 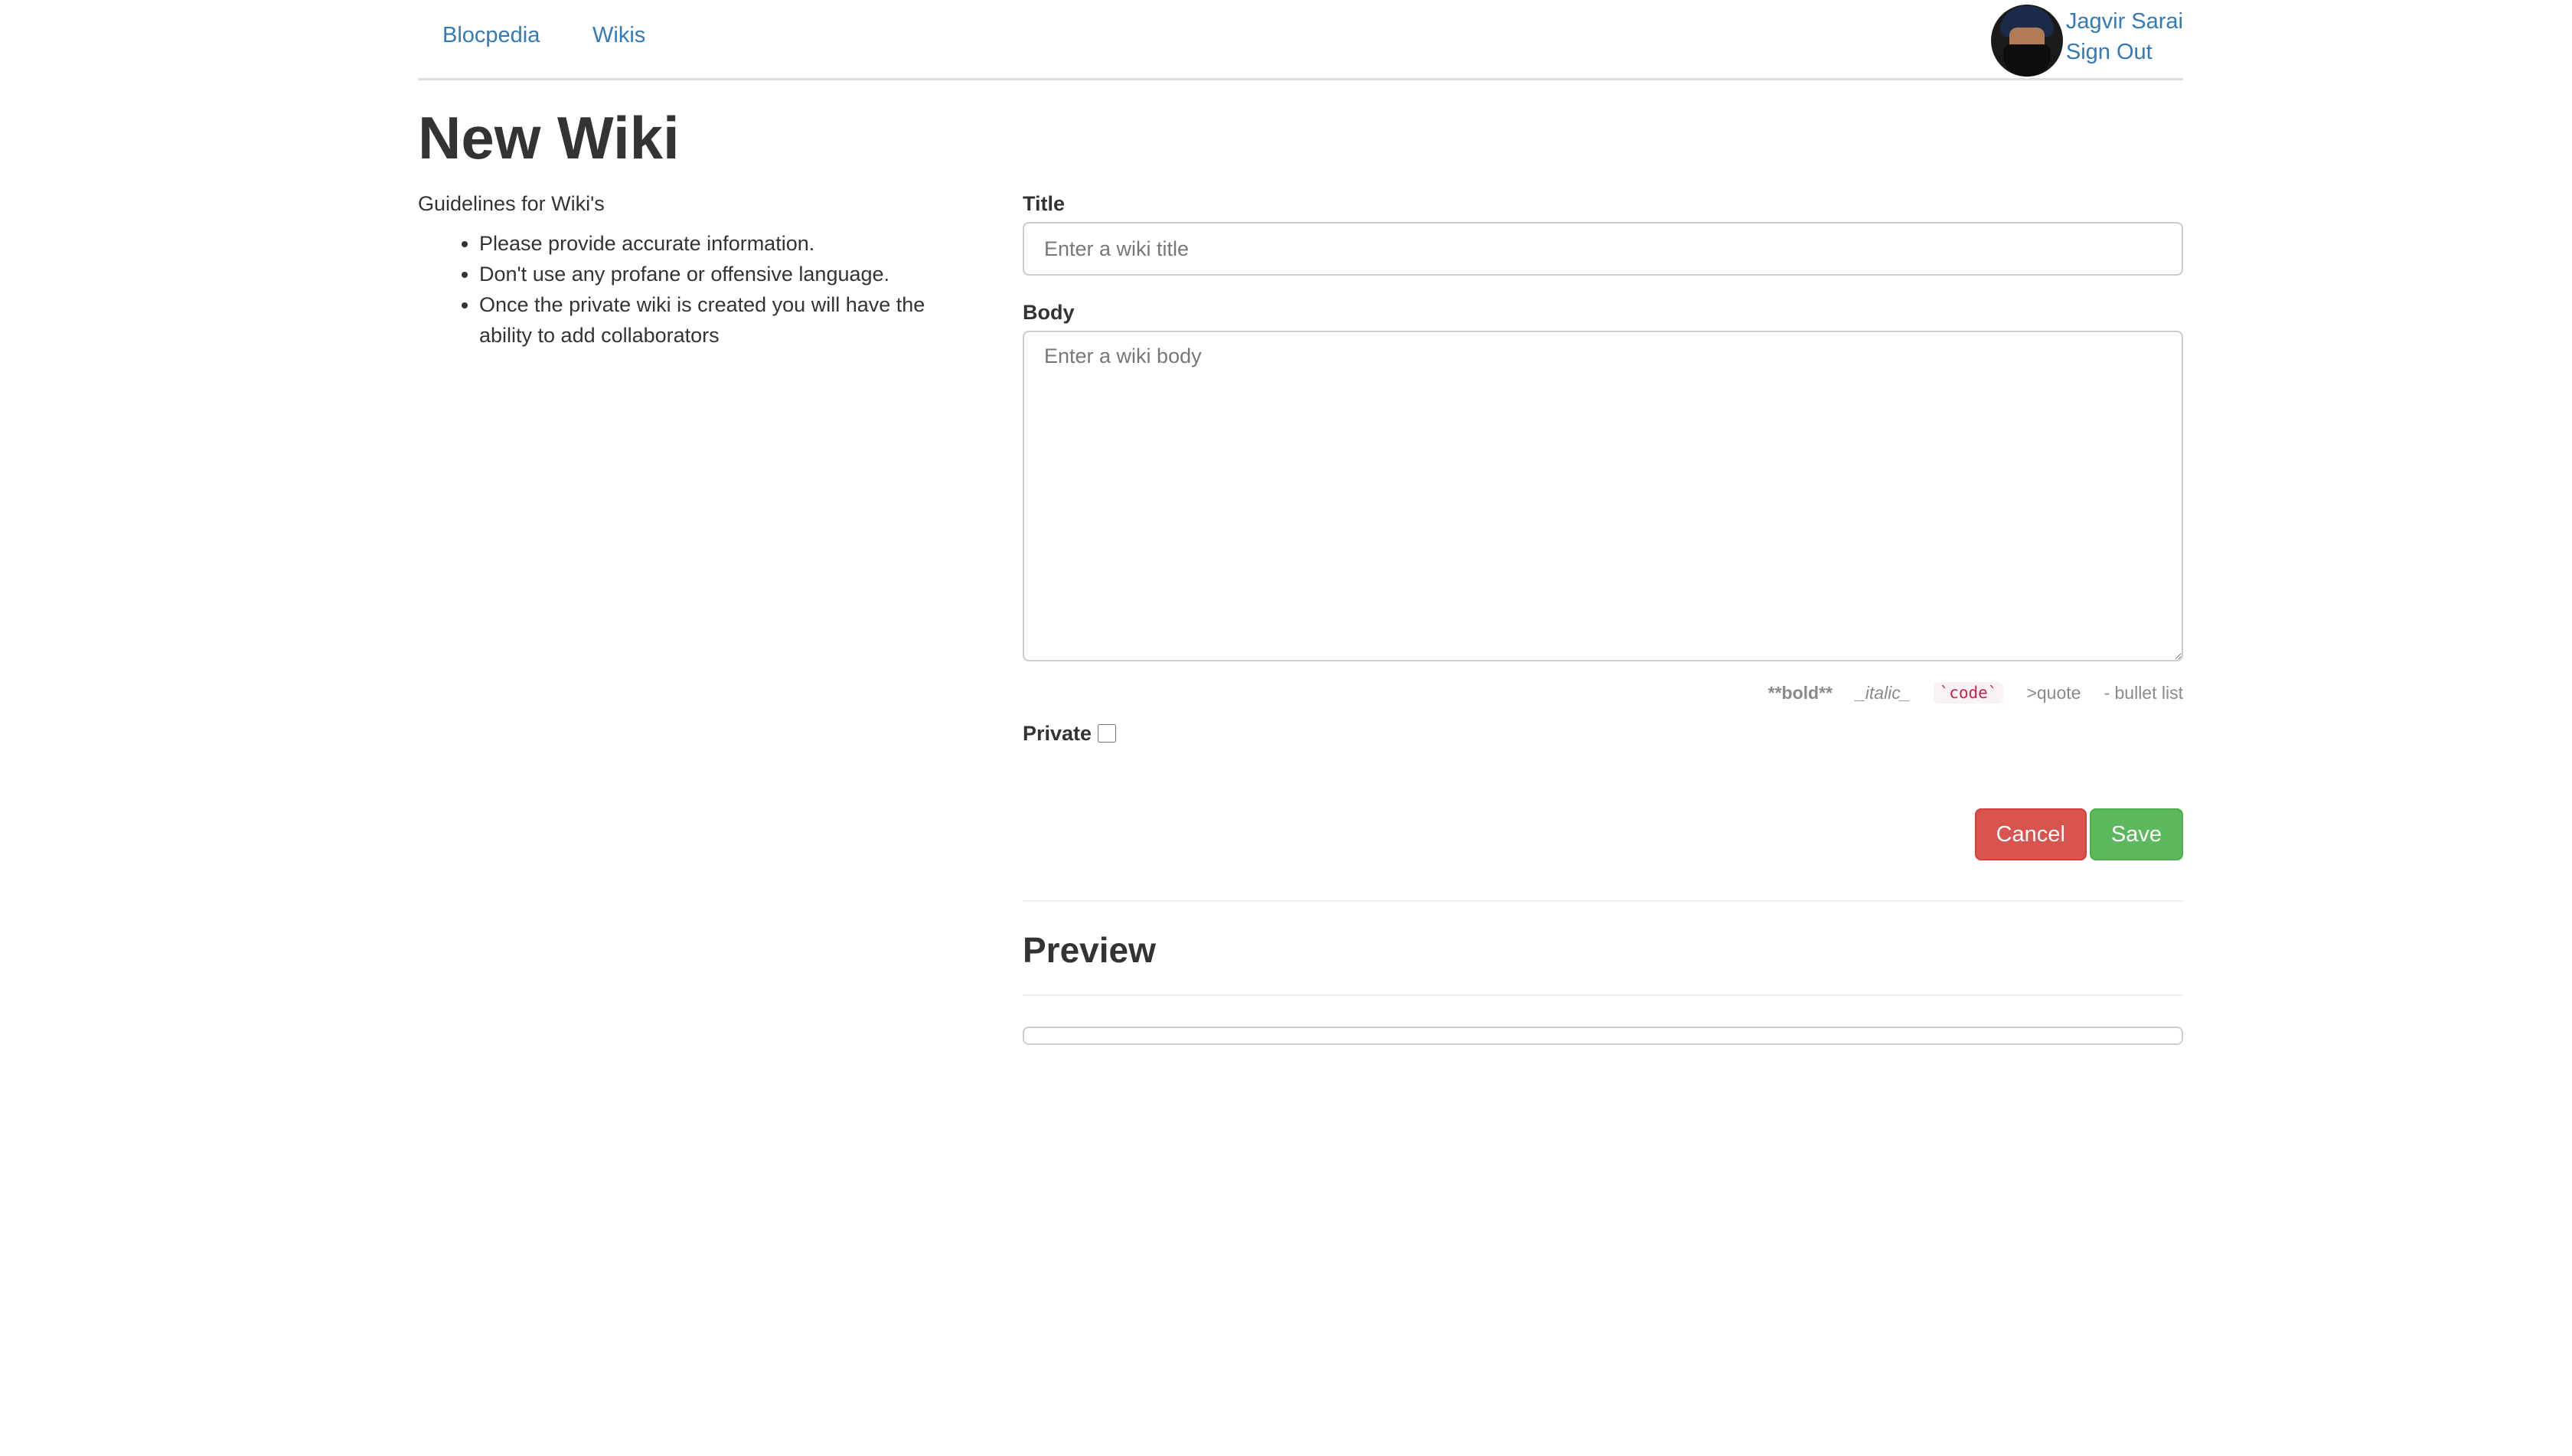 I want to click on sign-out-link: Sign Out, so click(x=2124, y=52).